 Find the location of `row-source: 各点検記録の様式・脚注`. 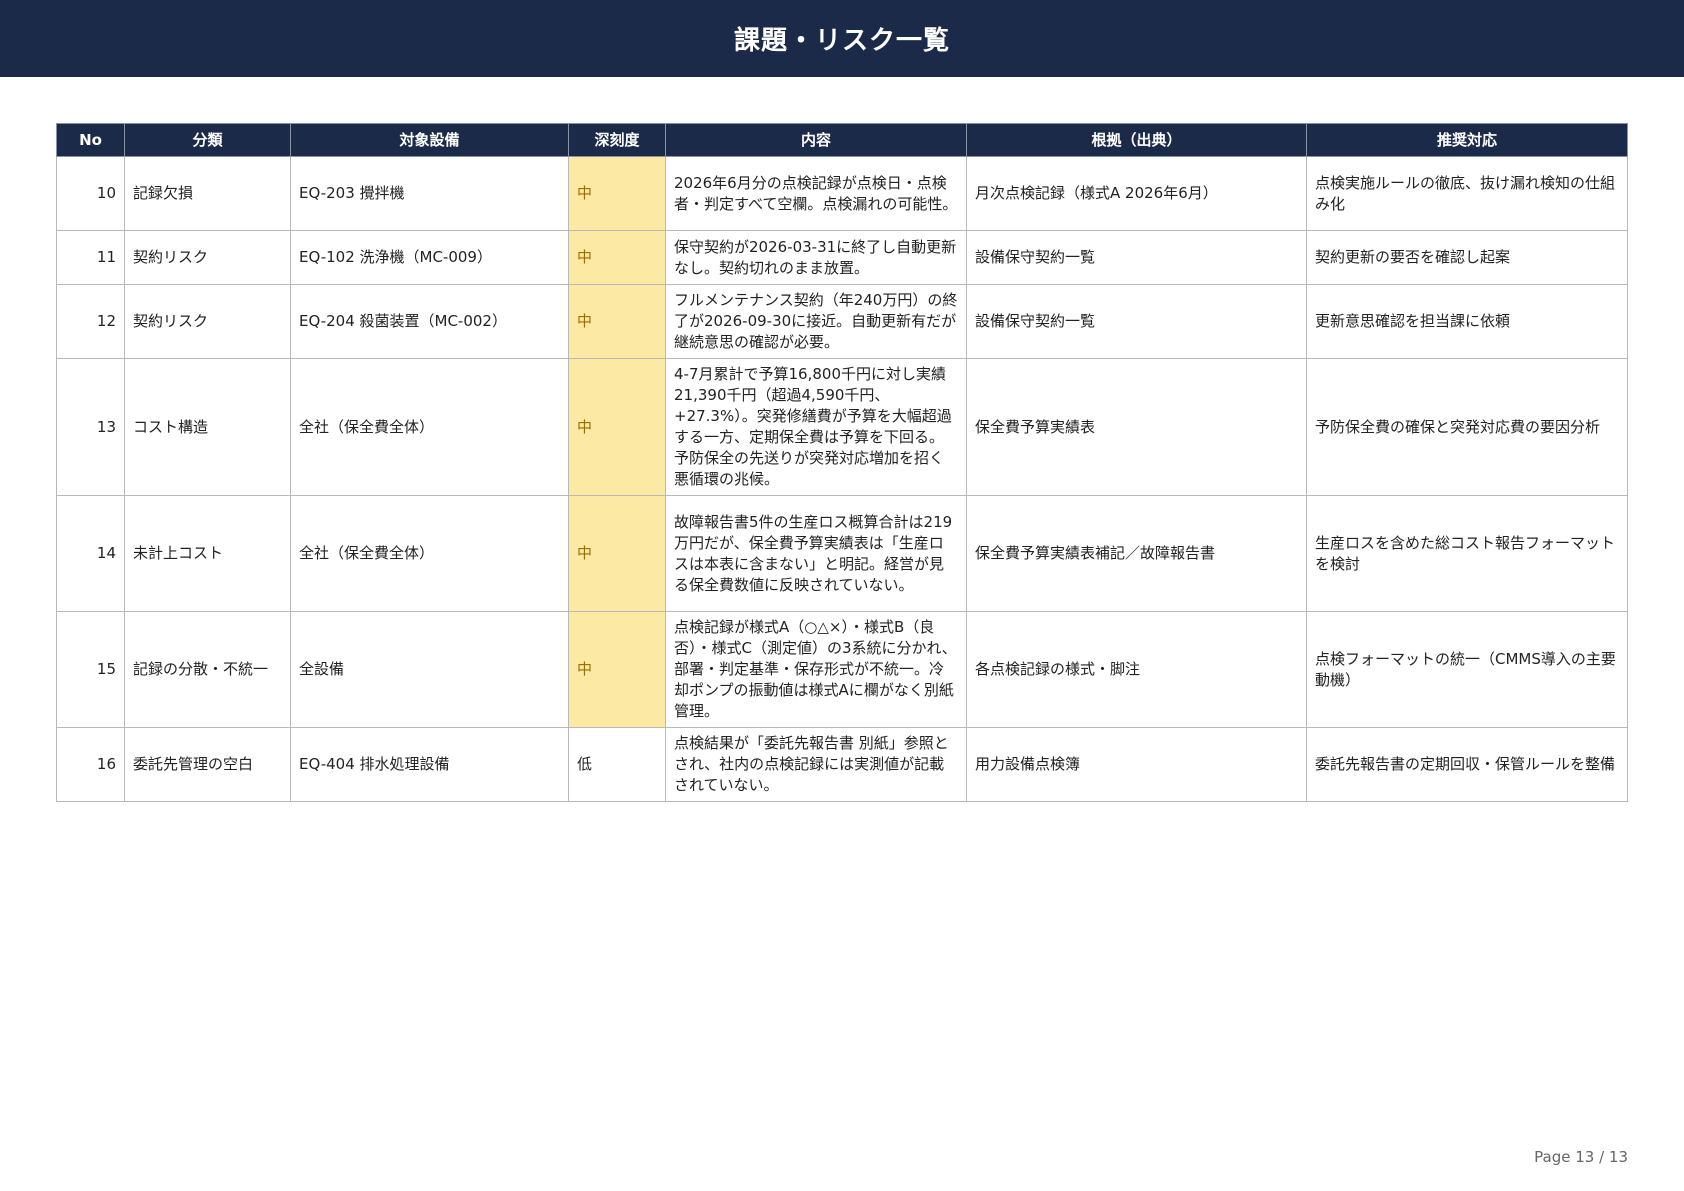

row-source: 各点検記録の様式・脚注 is located at coordinates (1136, 669).